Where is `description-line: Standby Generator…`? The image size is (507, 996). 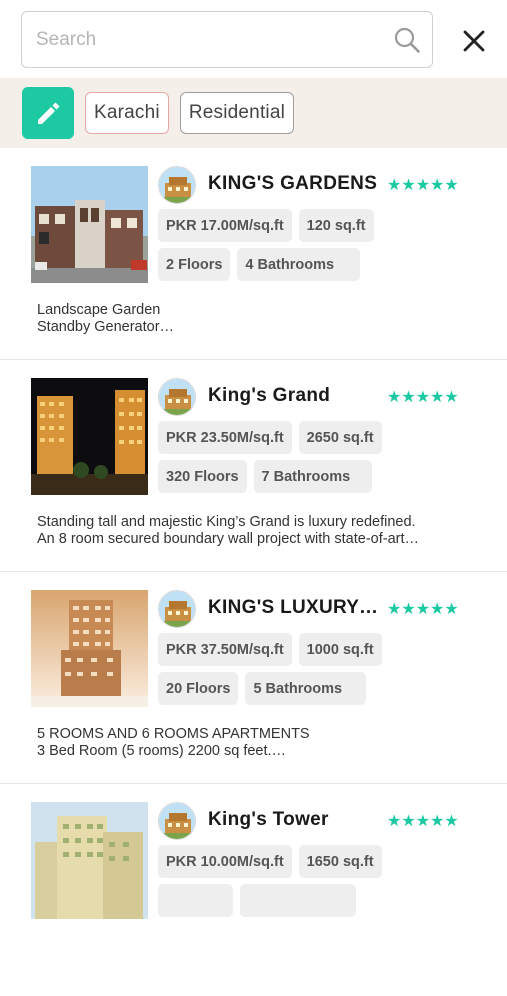
description-line: Standby Generator… is located at coordinates (106, 327).